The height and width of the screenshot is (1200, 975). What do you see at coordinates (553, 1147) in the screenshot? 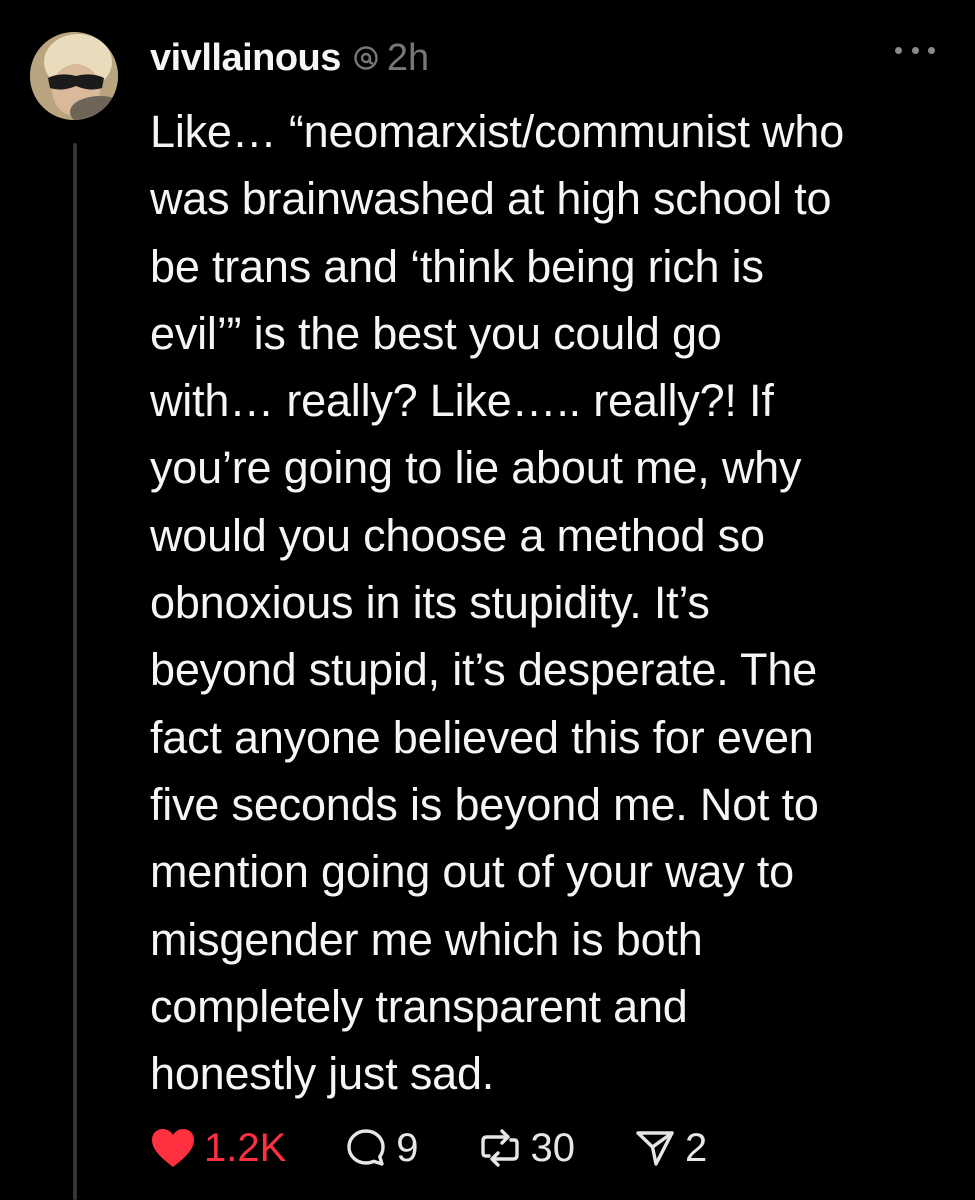
I see `repost-count: 30` at bounding box center [553, 1147].